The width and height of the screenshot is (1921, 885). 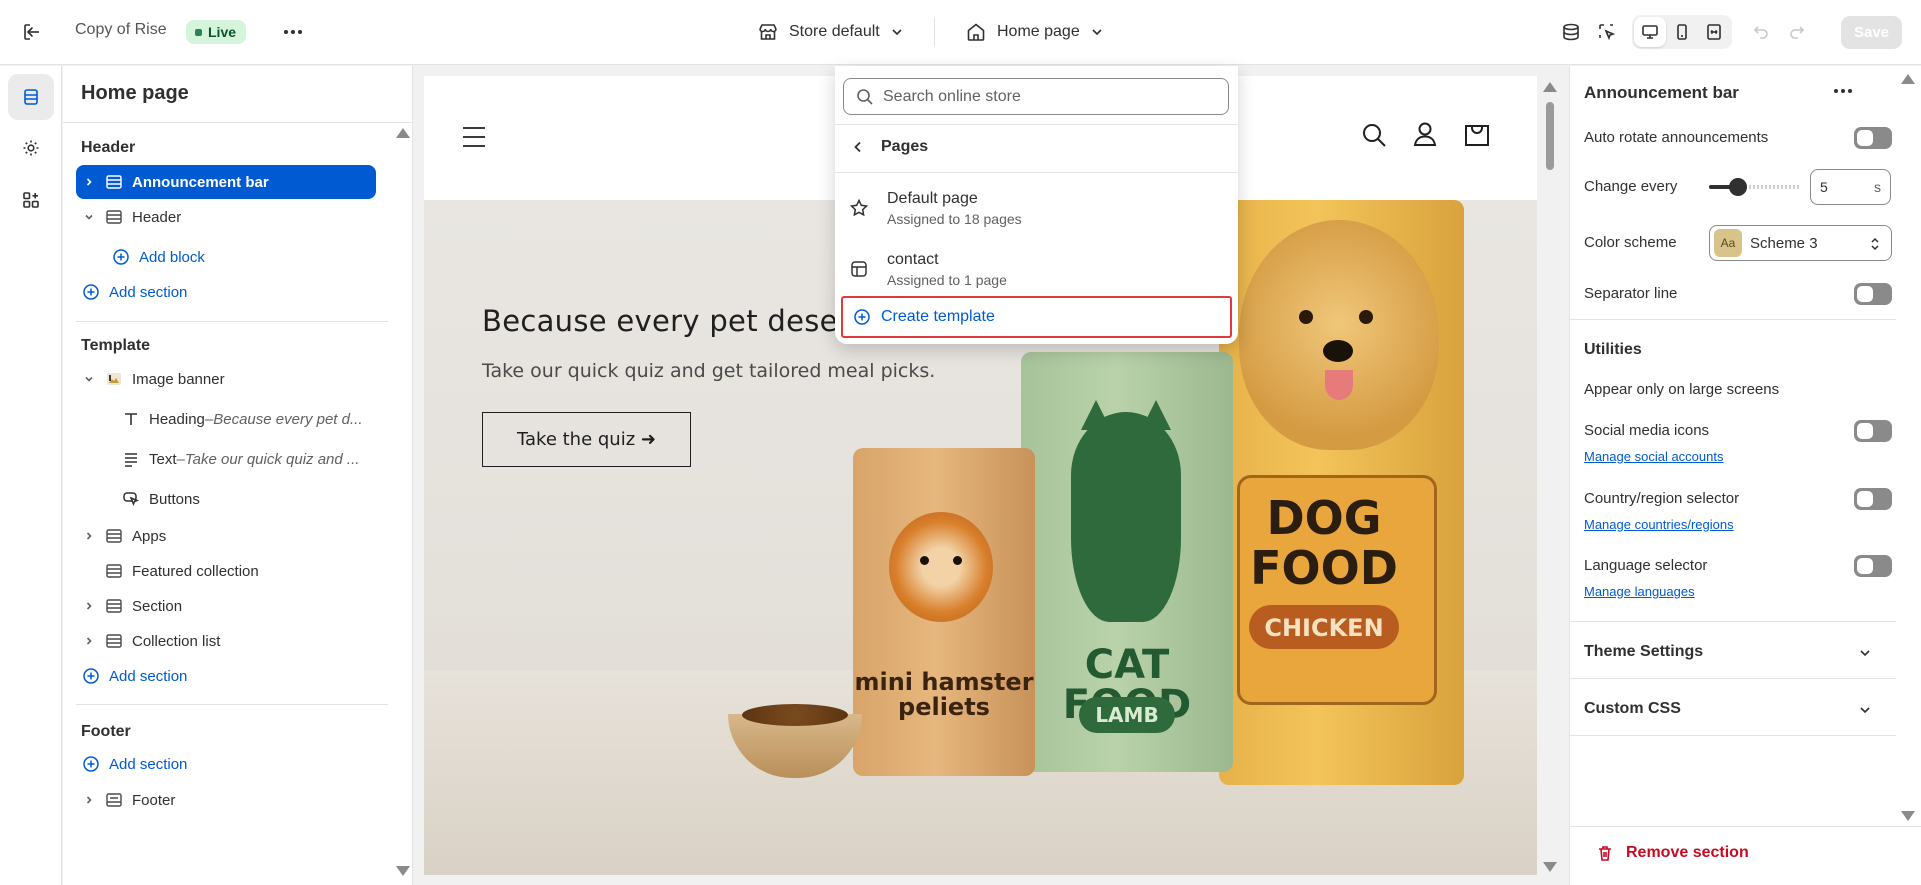 I want to click on change-every-slider-thumb, so click(x=1738, y=187).